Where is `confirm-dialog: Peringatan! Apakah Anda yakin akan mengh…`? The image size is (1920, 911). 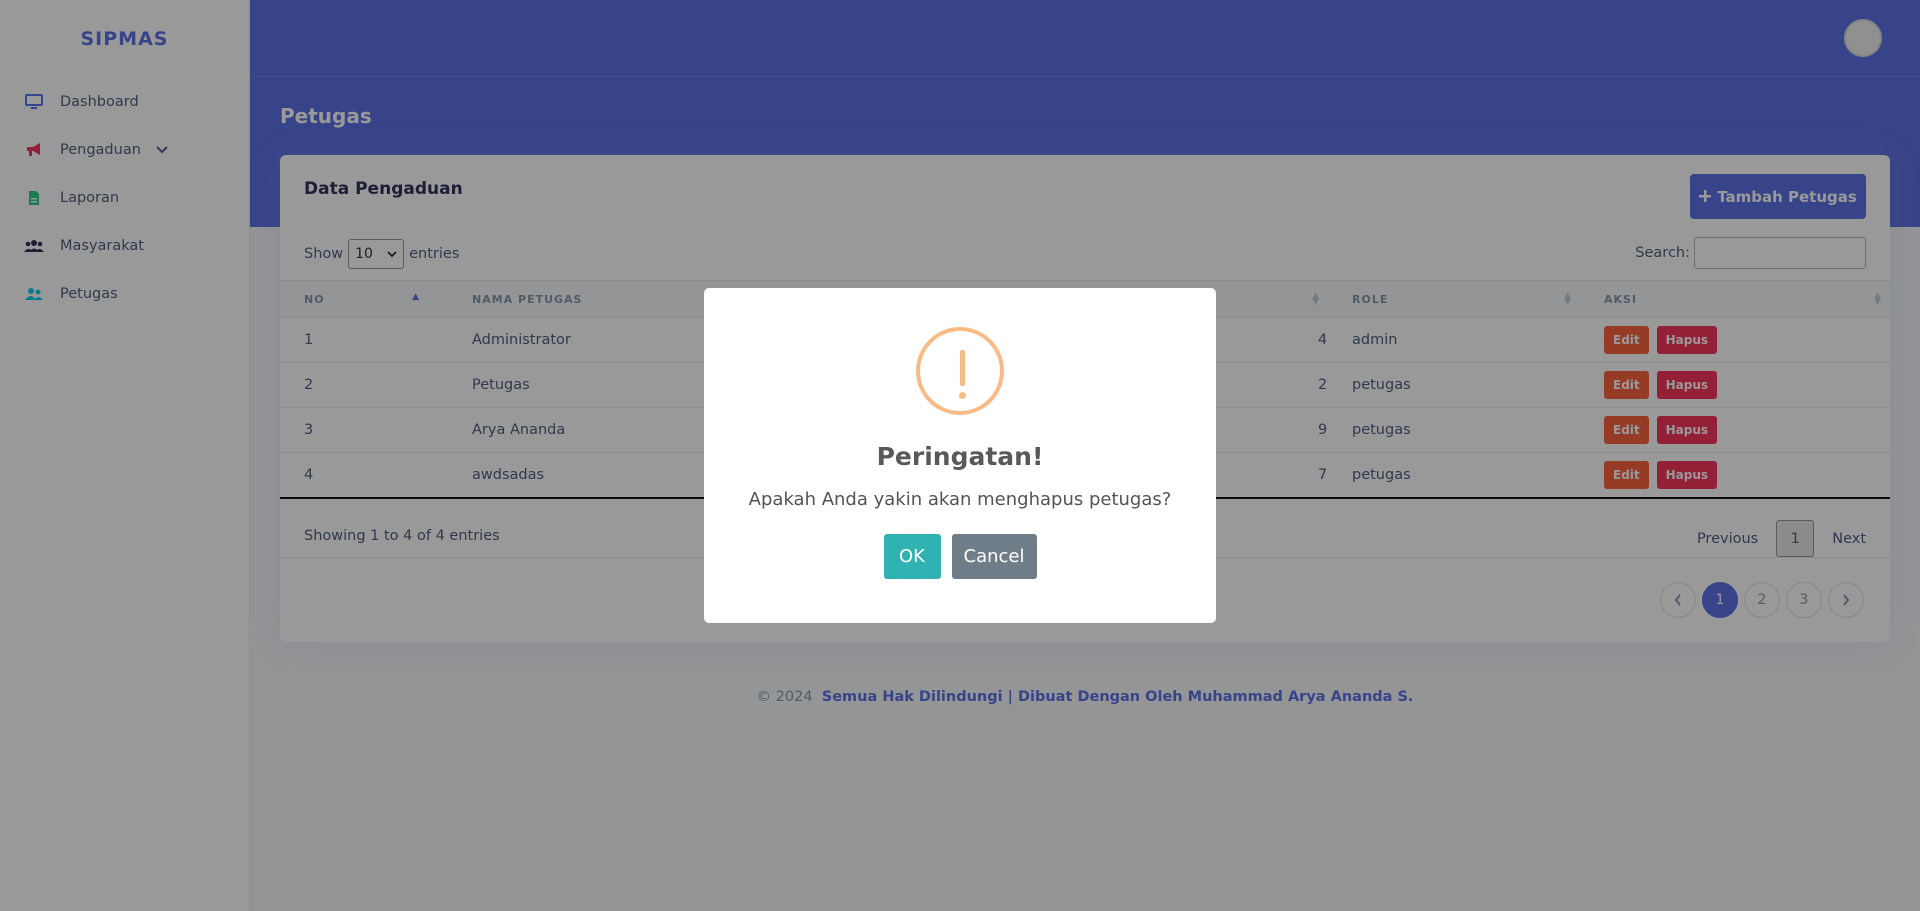 confirm-dialog: Peringatan! Apakah Anda yakin akan mengh… is located at coordinates (960, 455).